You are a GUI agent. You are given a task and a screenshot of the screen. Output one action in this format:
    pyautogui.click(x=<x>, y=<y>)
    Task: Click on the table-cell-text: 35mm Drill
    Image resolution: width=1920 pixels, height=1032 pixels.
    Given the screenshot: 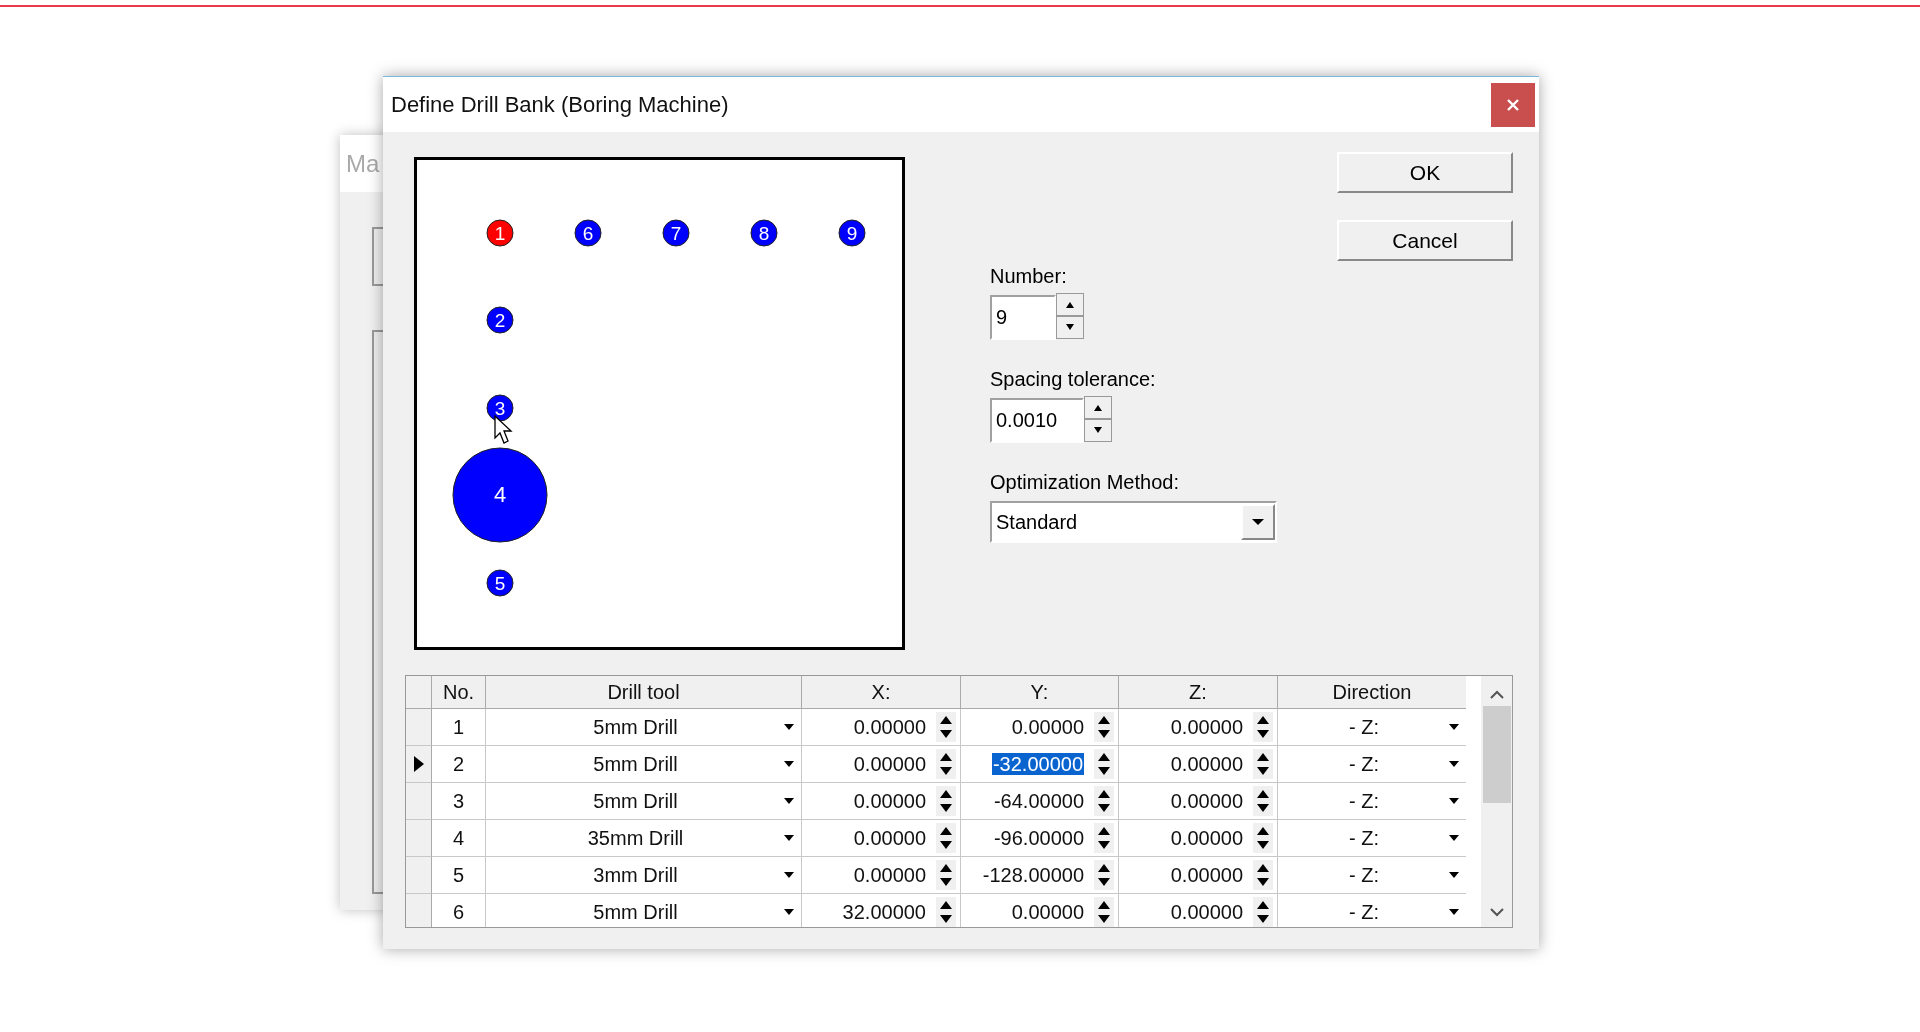 What is the action you would take?
    pyautogui.click(x=635, y=838)
    